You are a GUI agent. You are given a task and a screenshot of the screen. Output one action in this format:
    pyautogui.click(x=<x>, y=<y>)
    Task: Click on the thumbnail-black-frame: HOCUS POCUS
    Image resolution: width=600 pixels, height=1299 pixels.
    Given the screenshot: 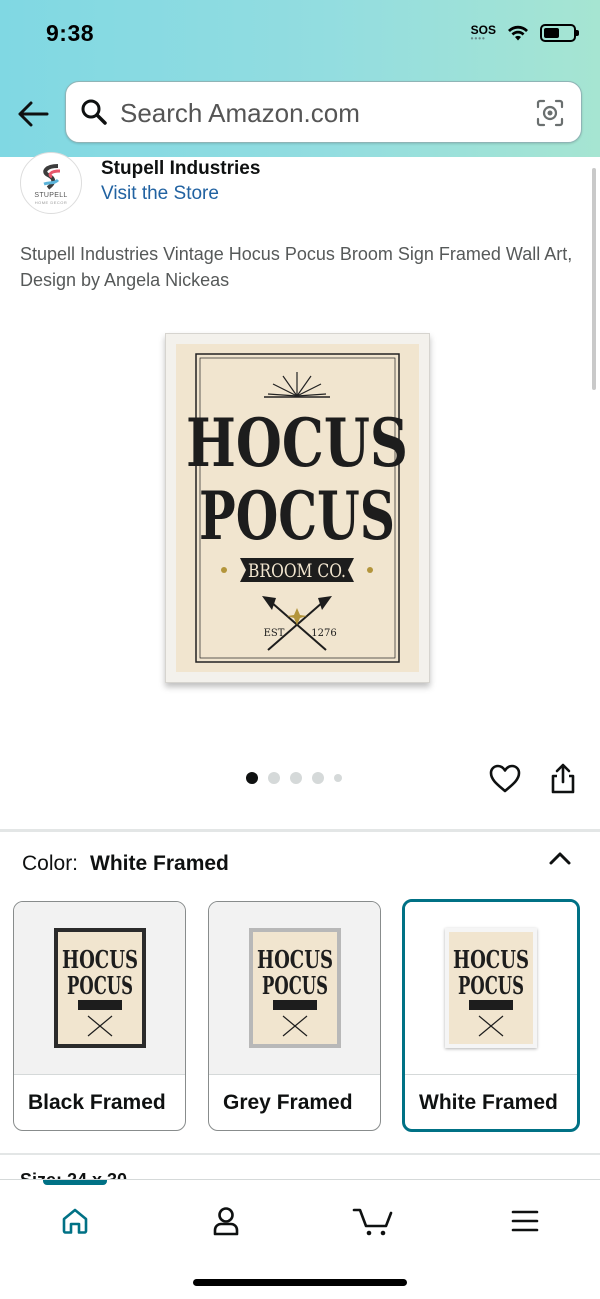 What is the action you would take?
    pyautogui.click(x=99, y=988)
    